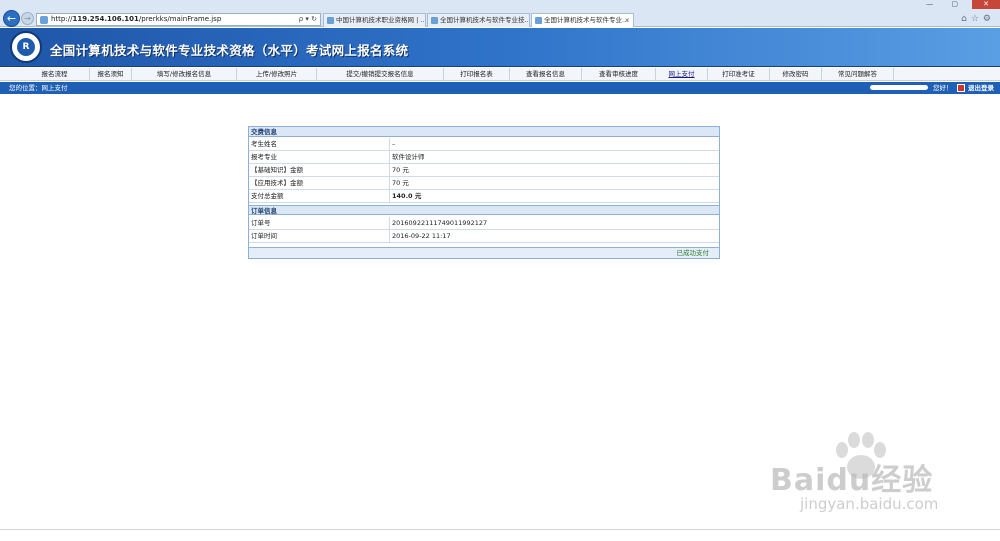 This screenshot has width=1000, height=541. I want to click on logo-mark-icon: R, so click(26, 47).